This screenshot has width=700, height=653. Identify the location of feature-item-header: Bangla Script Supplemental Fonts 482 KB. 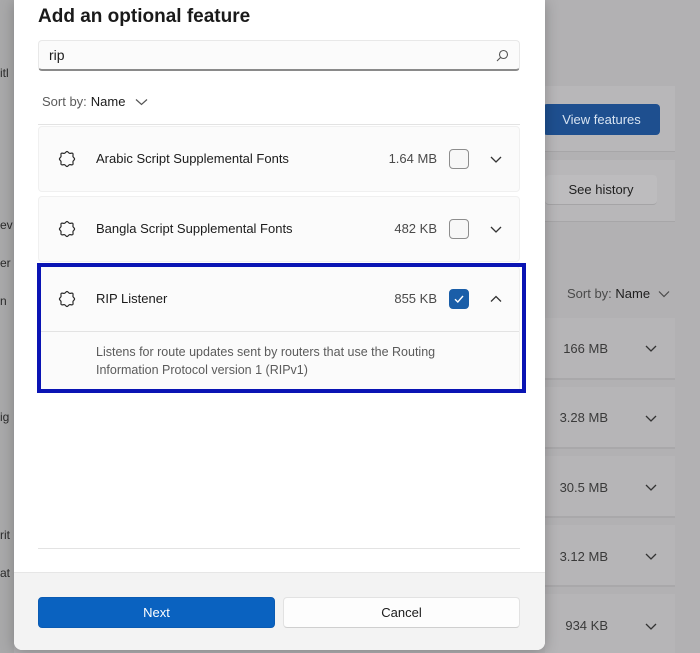
(279, 229).